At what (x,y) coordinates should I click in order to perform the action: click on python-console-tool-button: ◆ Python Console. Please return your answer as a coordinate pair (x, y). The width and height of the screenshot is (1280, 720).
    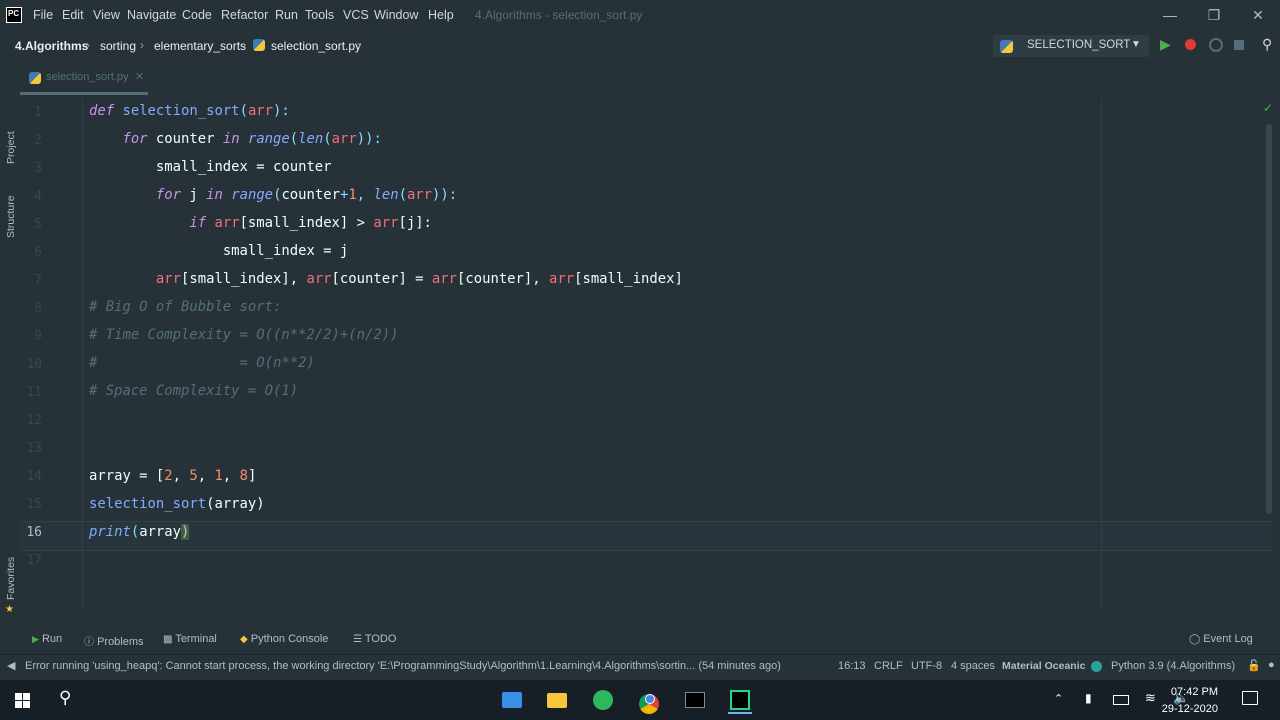
    Looking at the image, I should click on (284, 639).